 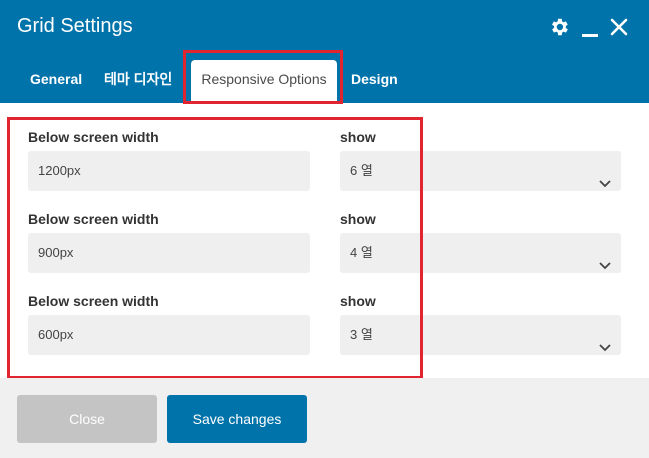 What do you see at coordinates (75, 26) in the screenshot?
I see `dialog-title: Grid Settings` at bounding box center [75, 26].